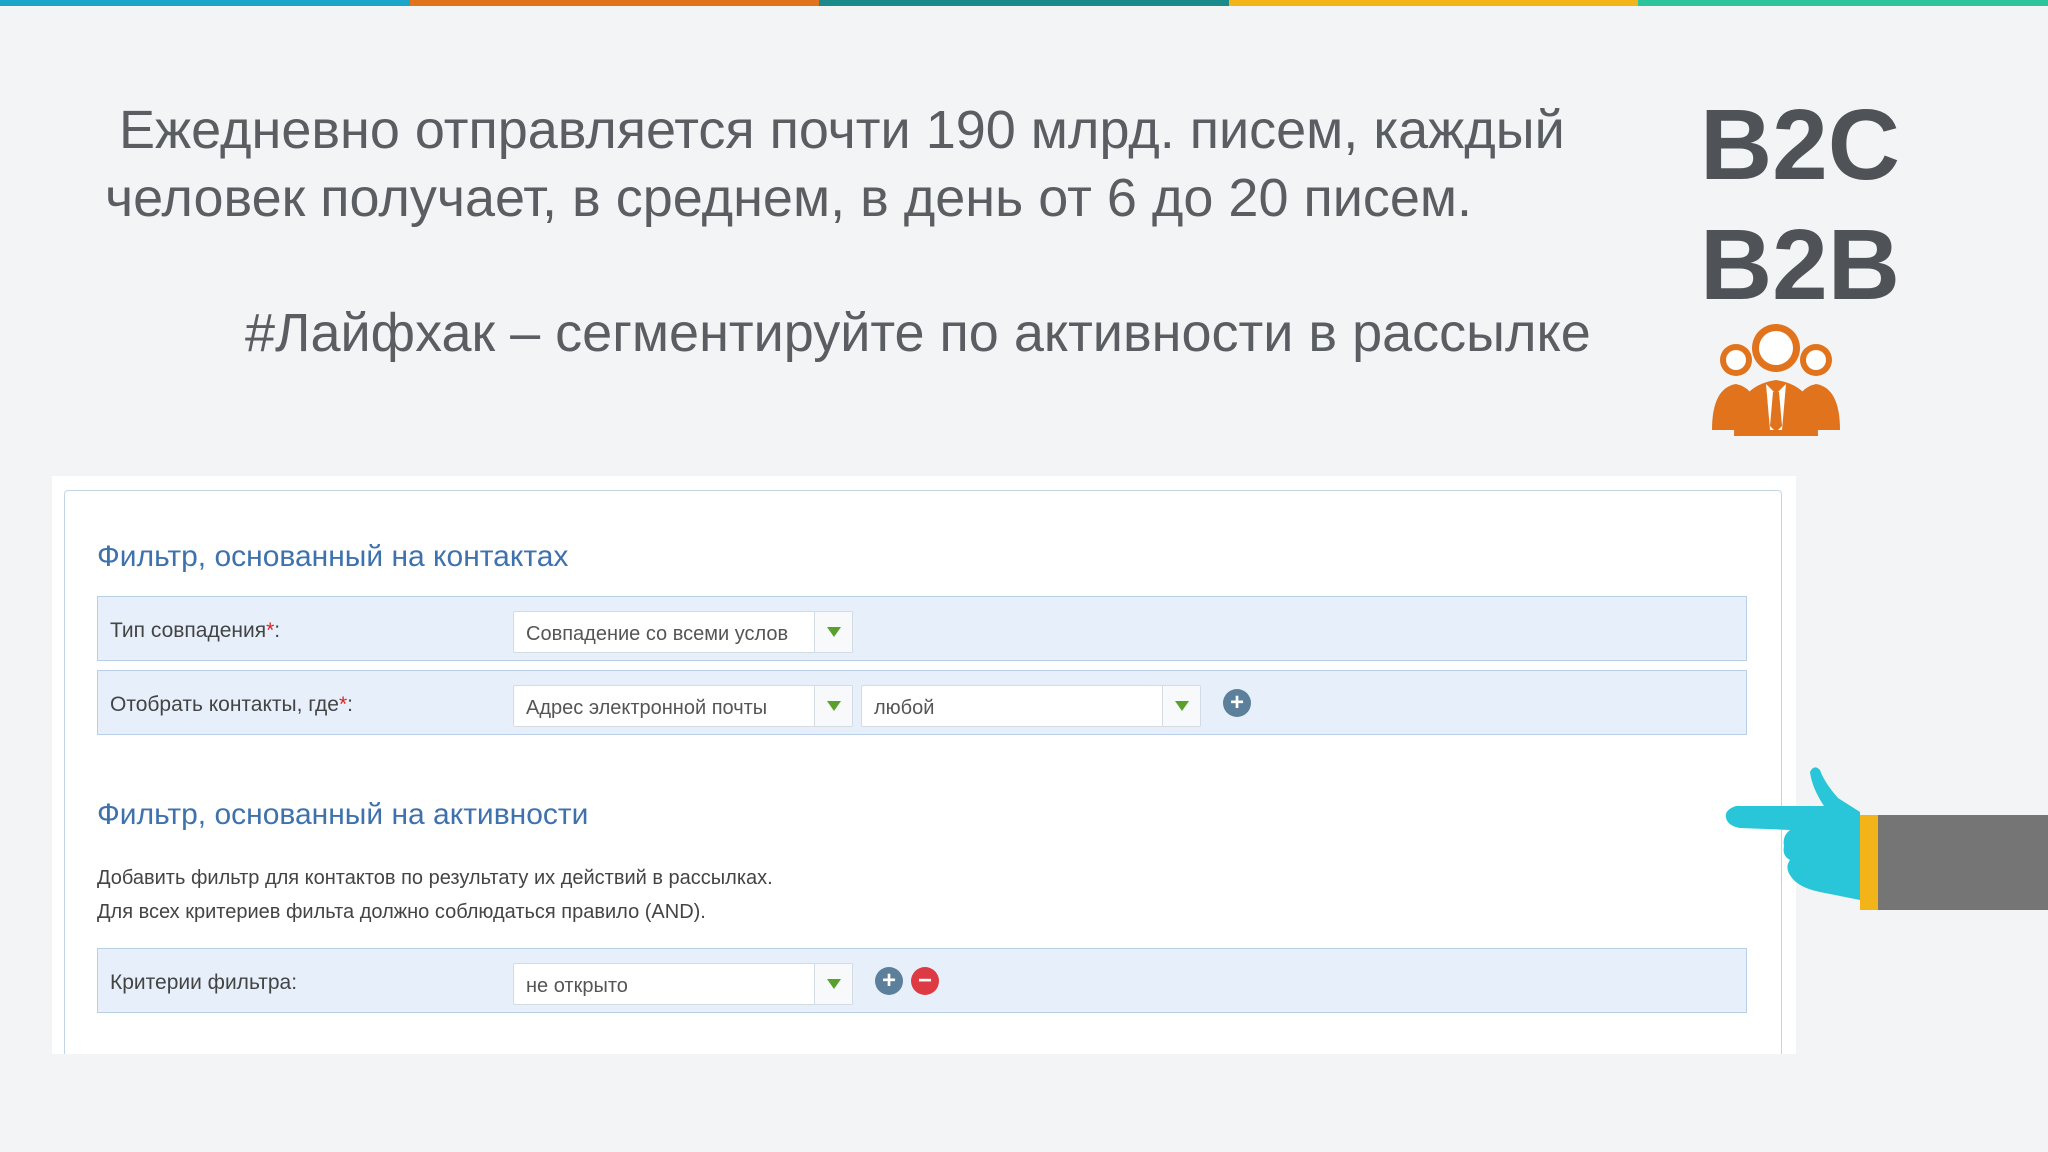  I want to click on match-type-select: Совпадение со всеми услов, so click(683, 632).